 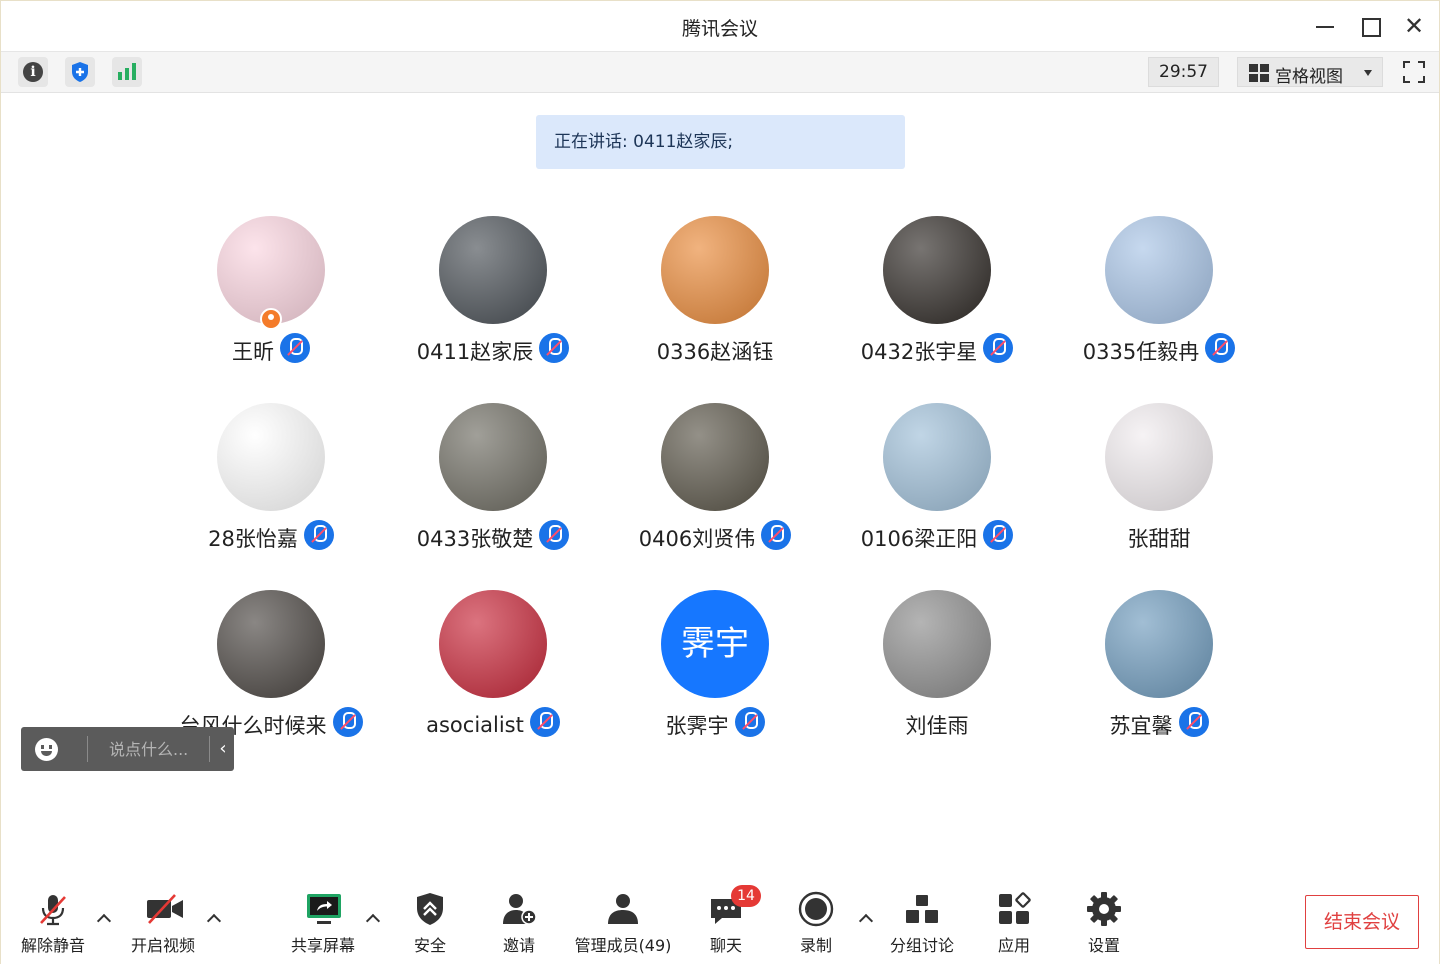 I want to click on security-shield-icon, so click(x=430, y=909).